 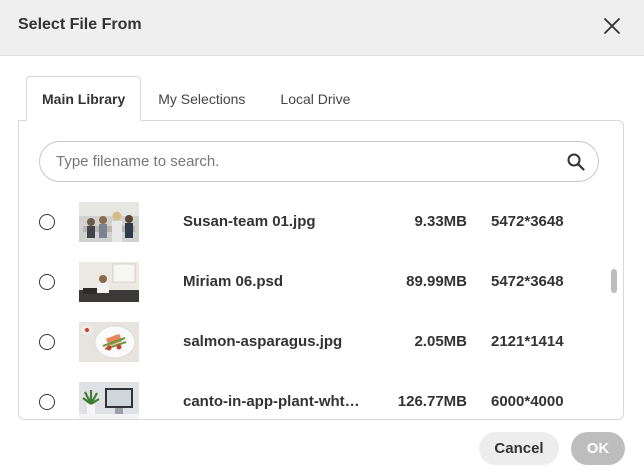 I want to click on tab-main-library: Main Library, so click(x=84, y=98).